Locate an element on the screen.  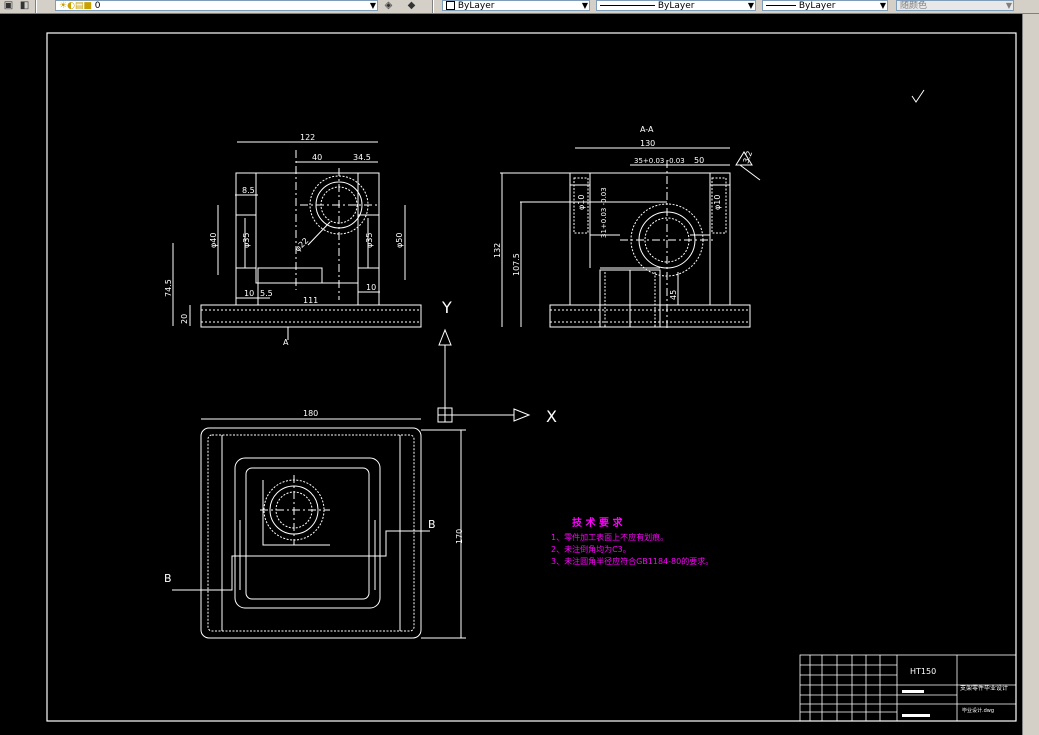
tech-req-item-2: 2、未注倒角均为C3。 is located at coordinates (591, 549).